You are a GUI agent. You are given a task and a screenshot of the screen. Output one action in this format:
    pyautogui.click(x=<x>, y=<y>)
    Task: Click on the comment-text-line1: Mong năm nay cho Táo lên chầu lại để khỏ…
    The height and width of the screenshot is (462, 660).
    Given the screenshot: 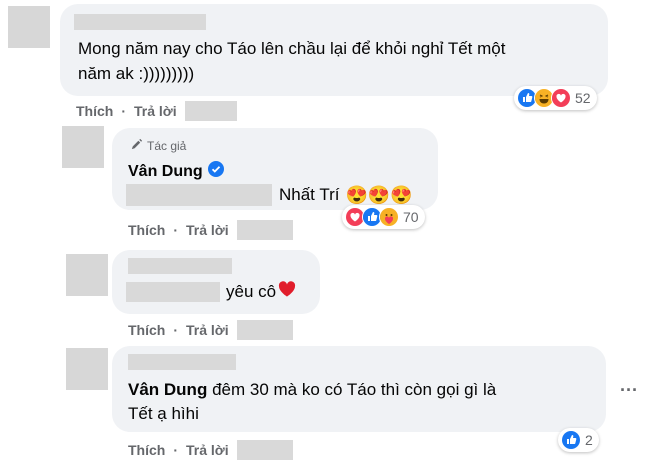 What is the action you would take?
    pyautogui.click(x=292, y=48)
    